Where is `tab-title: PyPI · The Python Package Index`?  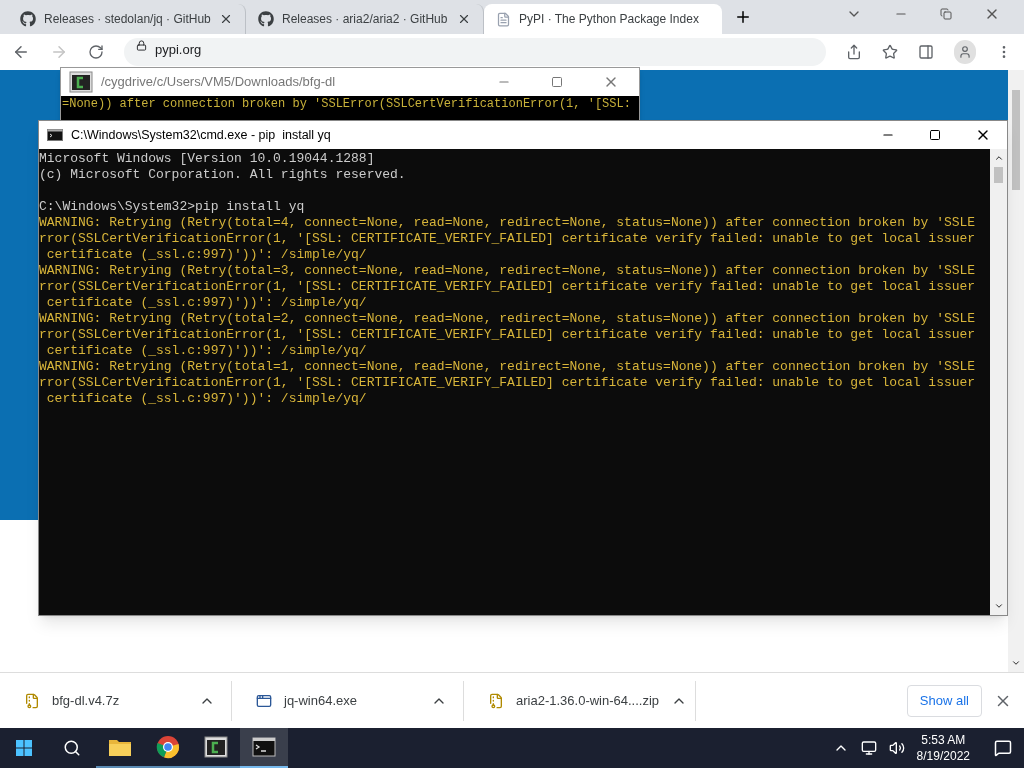
tab-title: PyPI · The Python Package Index is located at coordinates (609, 19).